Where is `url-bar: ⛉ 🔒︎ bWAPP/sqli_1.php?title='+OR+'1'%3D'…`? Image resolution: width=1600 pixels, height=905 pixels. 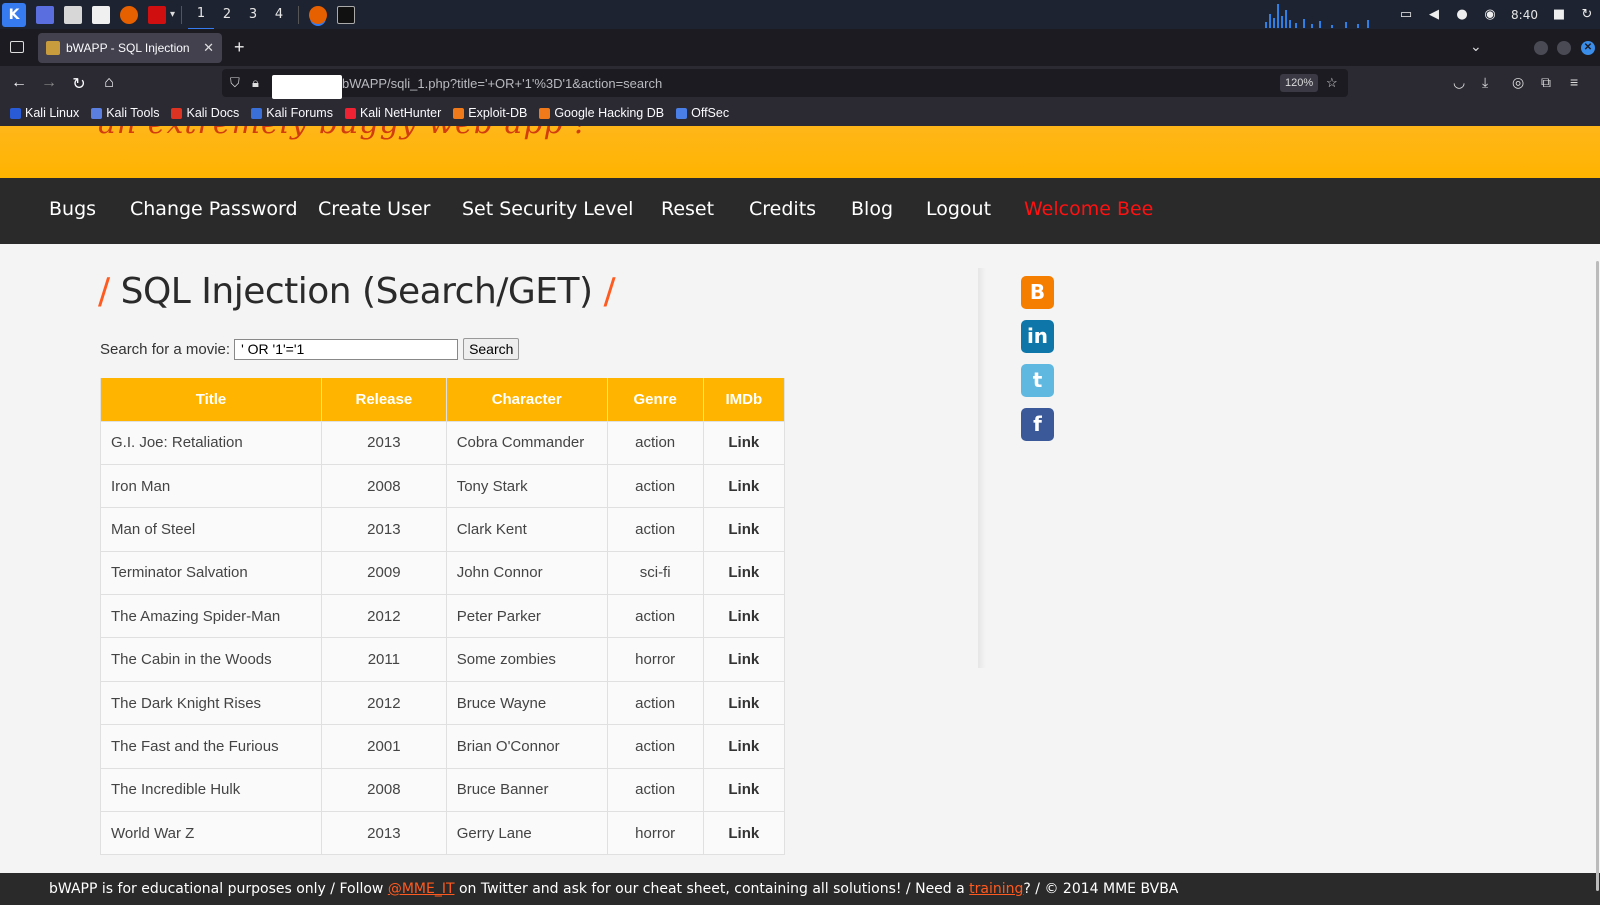 url-bar: ⛉ 🔒︎ bWAPP/sqli_1.php?title='+OR+'1'%3D'… is located at coordinates (785, 84).